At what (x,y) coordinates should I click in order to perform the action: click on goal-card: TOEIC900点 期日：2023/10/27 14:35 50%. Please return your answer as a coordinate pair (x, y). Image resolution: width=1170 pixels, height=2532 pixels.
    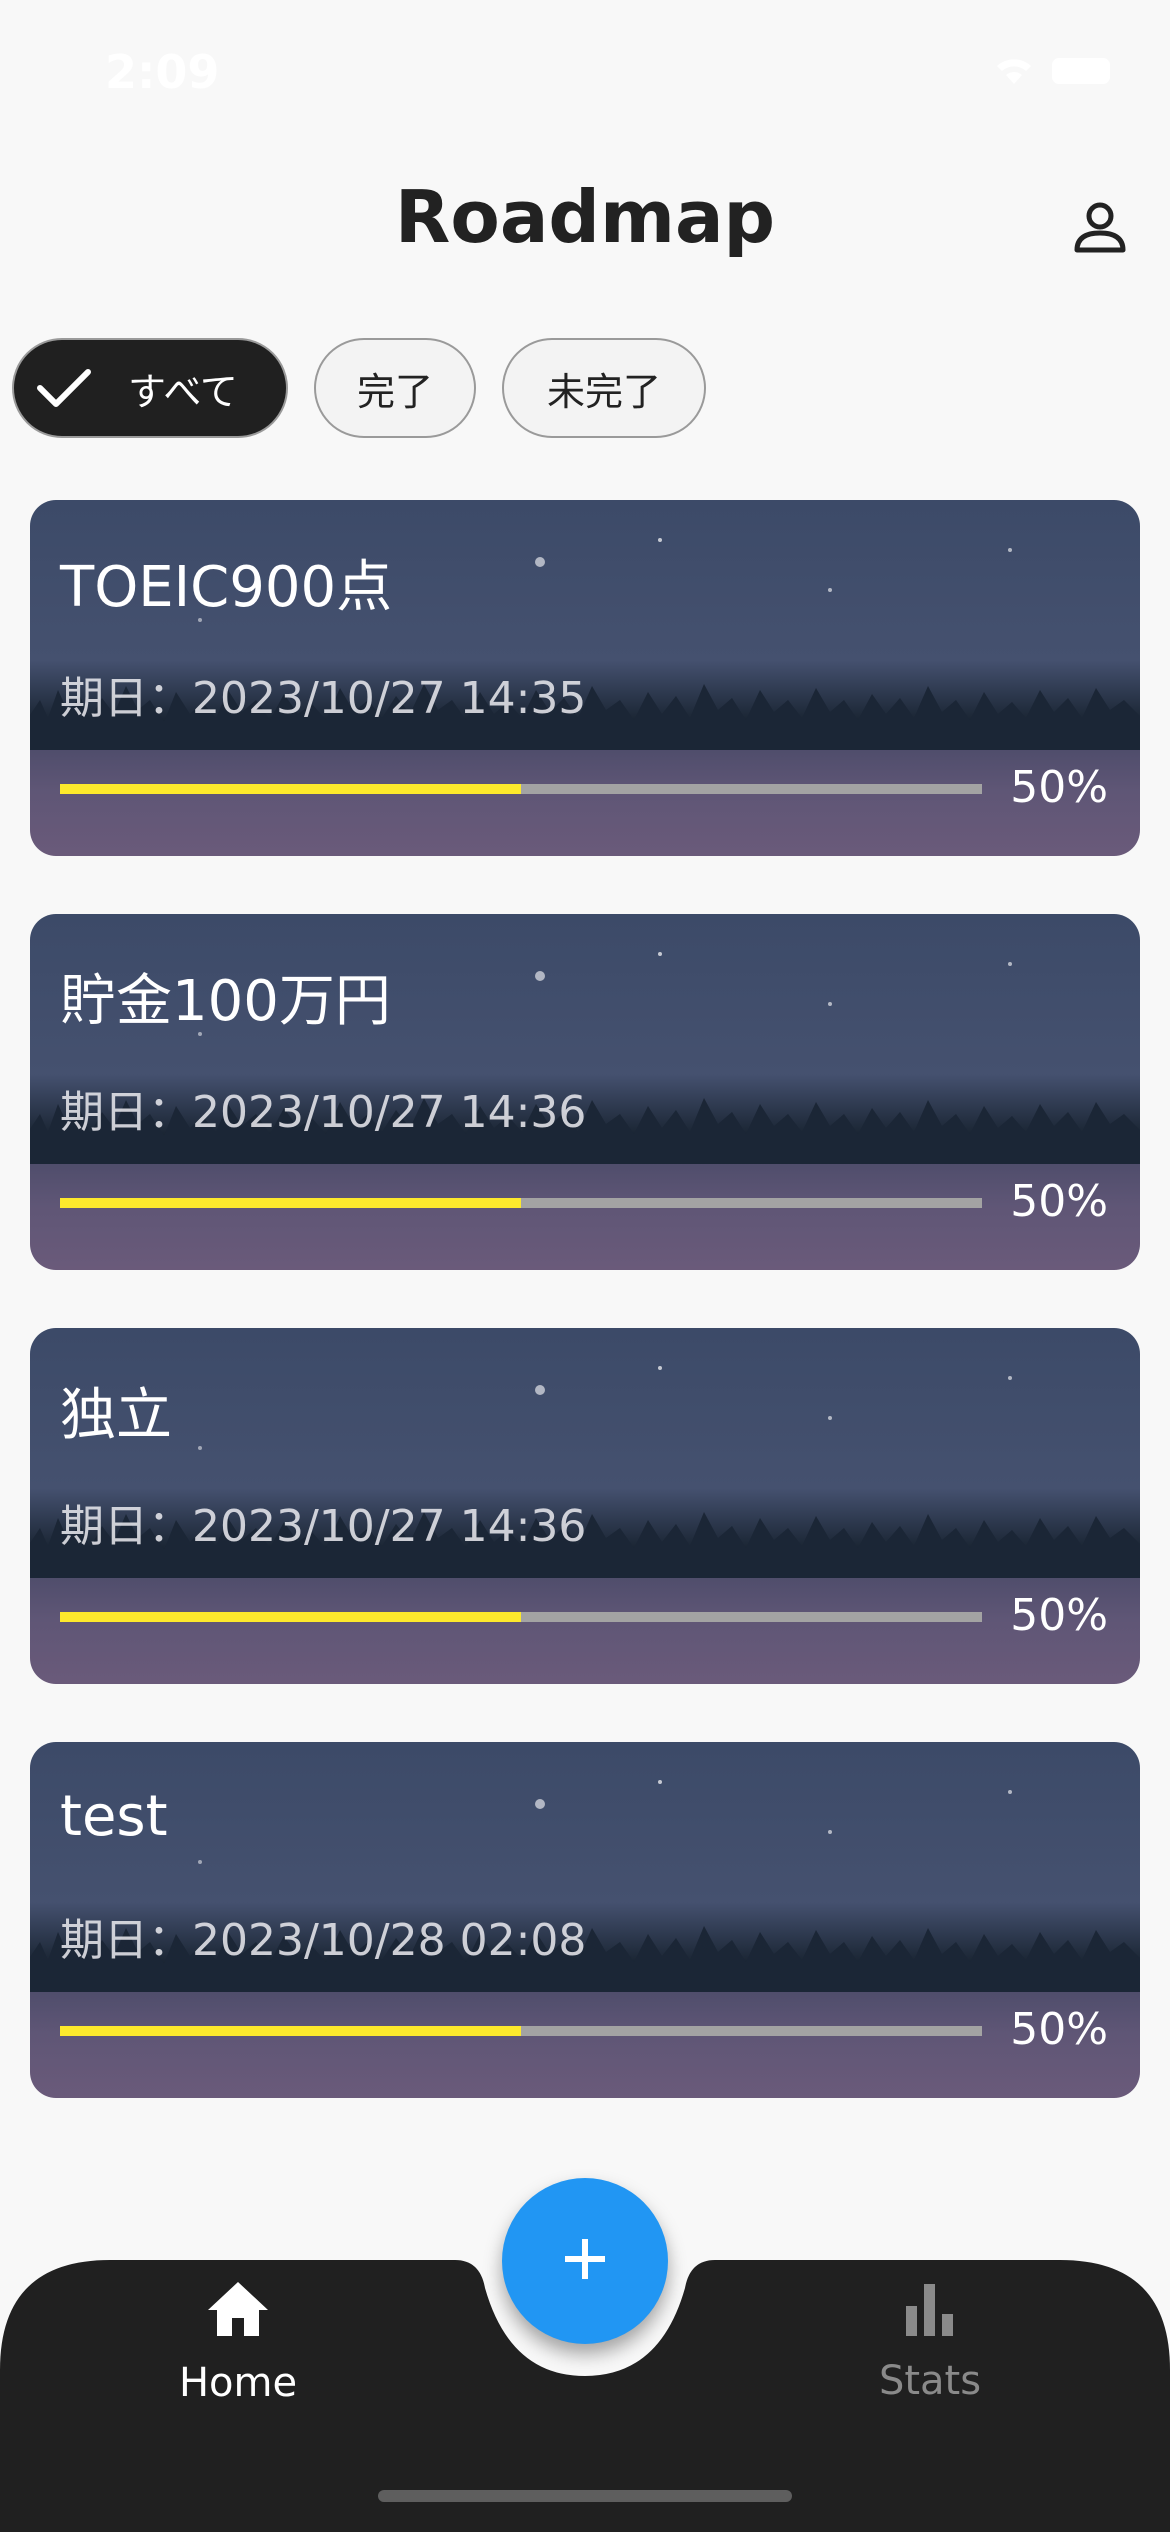
    Looking at the image, I should click on (585, 678).